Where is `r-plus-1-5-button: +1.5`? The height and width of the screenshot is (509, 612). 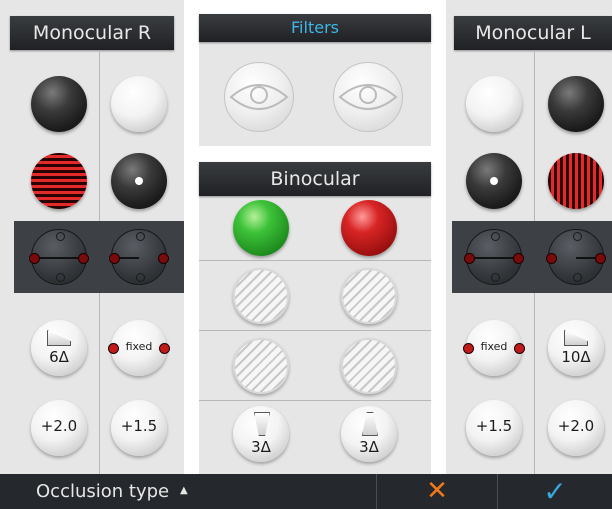 r-plus-1-5-button: +1.5 is located at coordinates (139, 428).